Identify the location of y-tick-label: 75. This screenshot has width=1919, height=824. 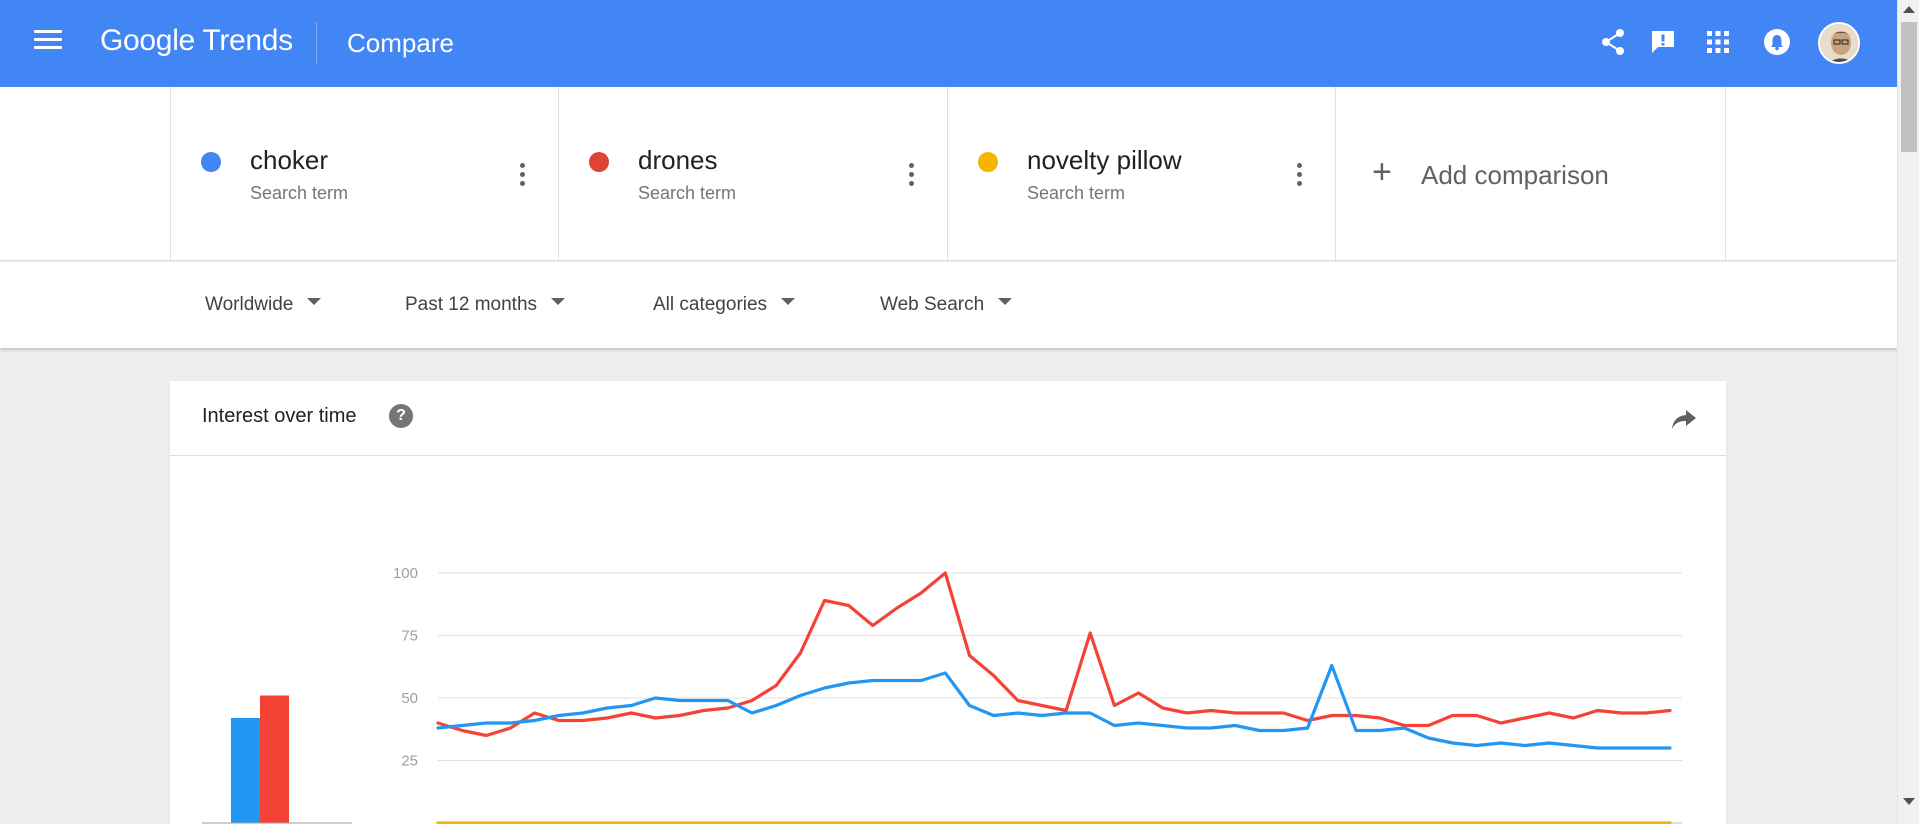
(409, 636).